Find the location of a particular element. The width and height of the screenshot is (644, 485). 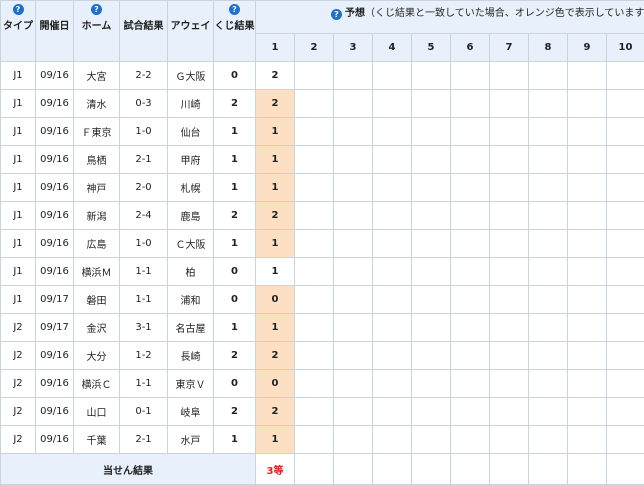

away-team: 甲府 is located at coordinates (191, 160).